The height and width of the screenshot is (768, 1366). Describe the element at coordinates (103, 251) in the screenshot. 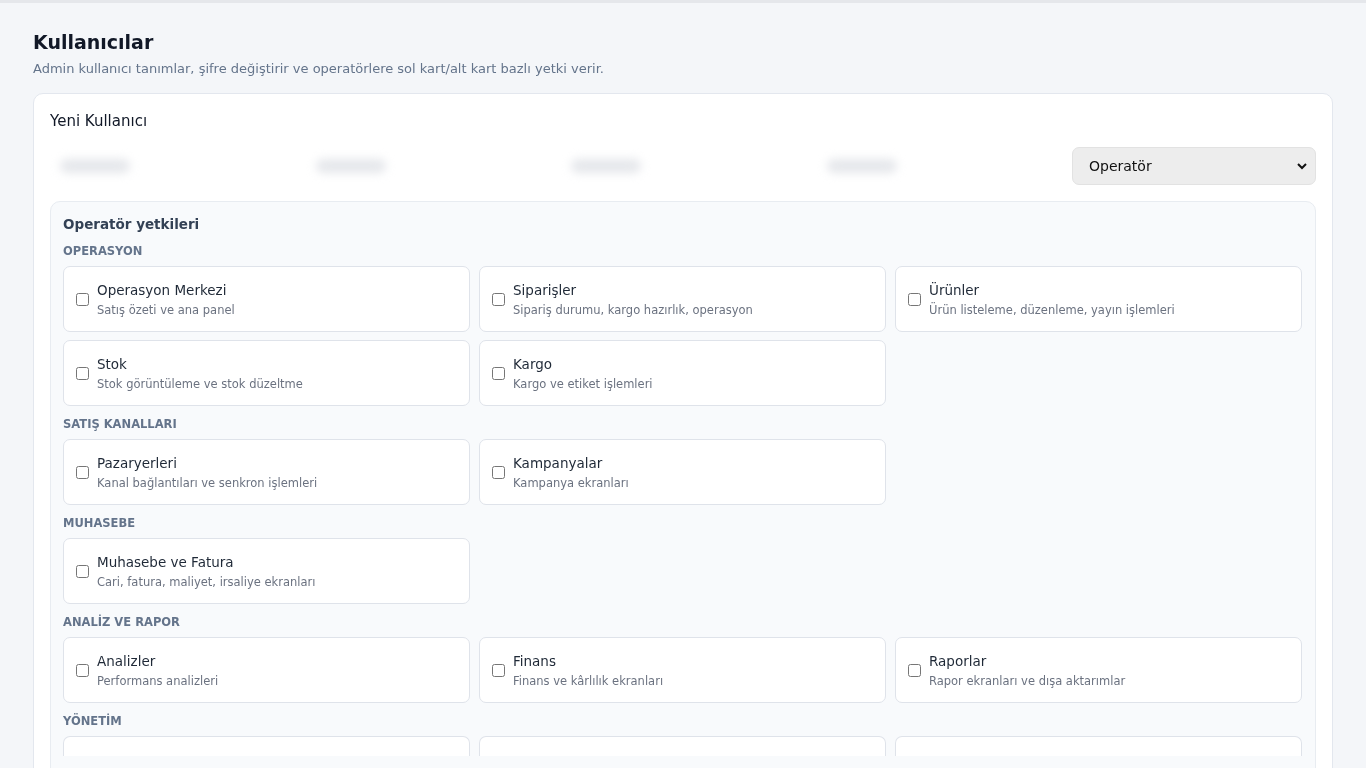

I see `section-heading: OPERASYON` at that location.